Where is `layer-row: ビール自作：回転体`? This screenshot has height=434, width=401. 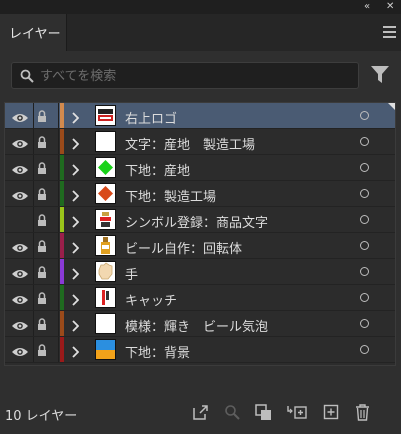
layer-row: ビール自作：回転体 is located at coordinates (200, 246).